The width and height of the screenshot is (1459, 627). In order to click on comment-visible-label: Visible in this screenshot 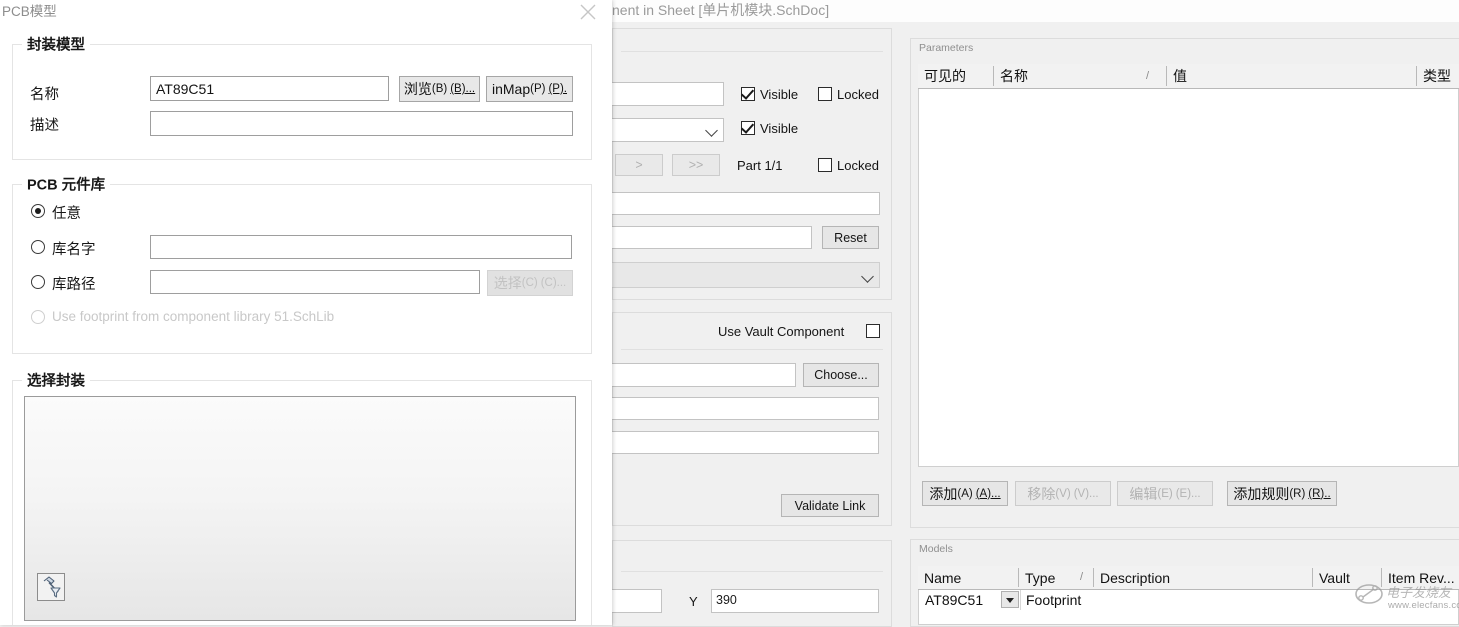, I will do `click(779, 128)`.